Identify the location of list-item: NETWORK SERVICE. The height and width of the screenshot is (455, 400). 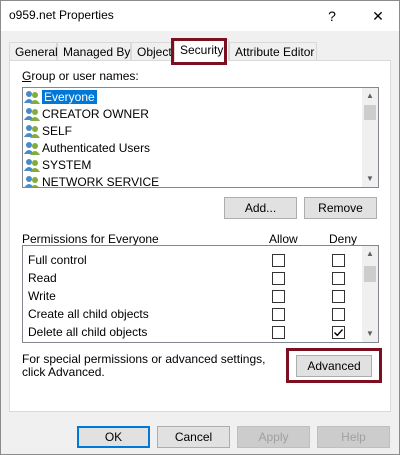
(92, 181).